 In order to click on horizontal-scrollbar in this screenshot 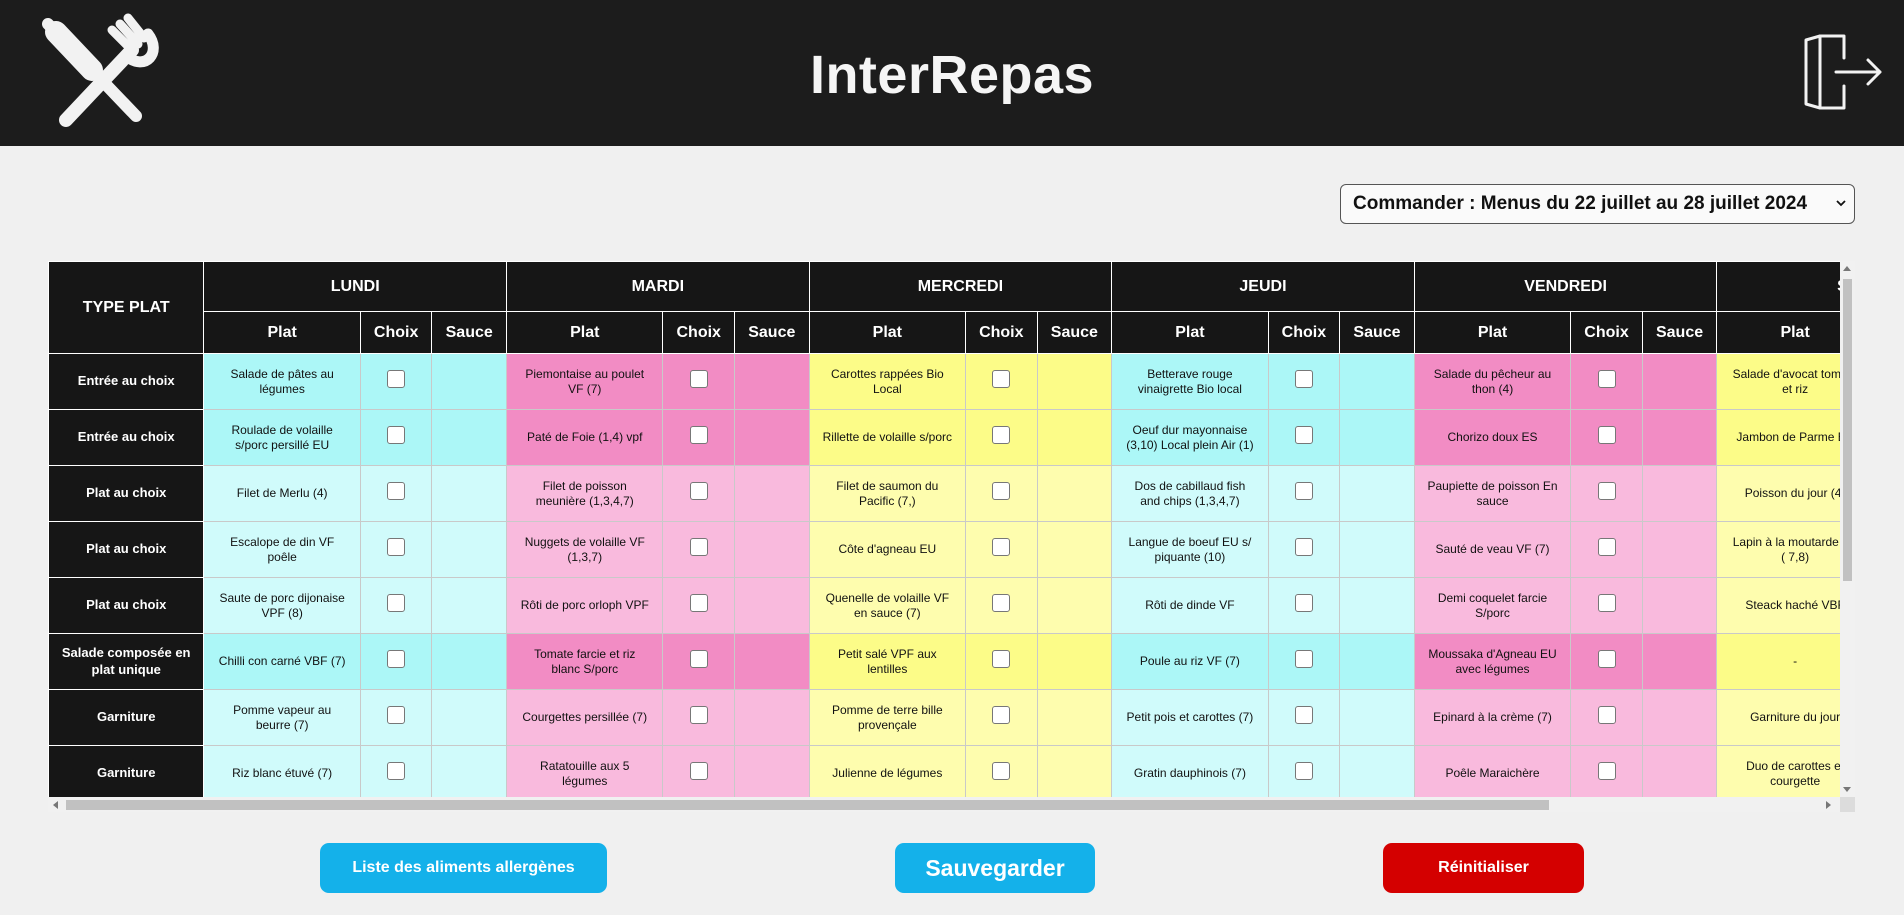, I will do `click(944, 804)`.